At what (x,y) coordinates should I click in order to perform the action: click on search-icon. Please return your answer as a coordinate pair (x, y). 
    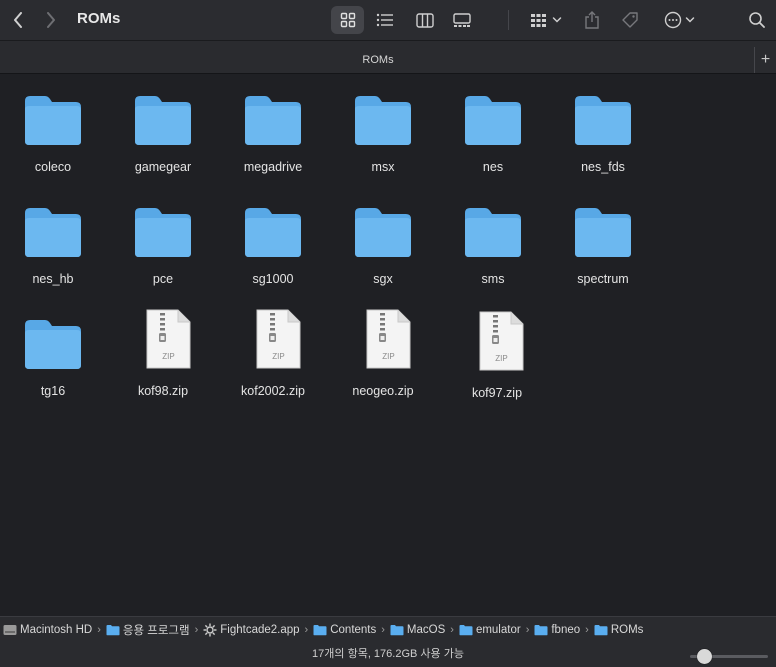
    Looking at the image, I should click on (757, 20).